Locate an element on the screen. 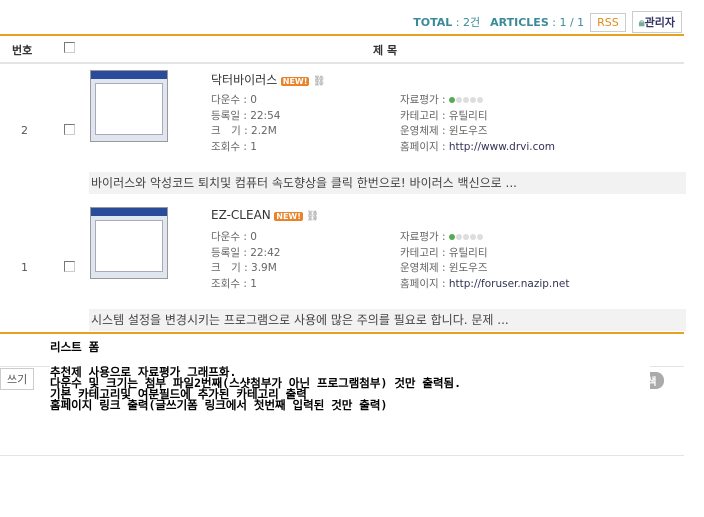  column-title: 제 목 is located at coordinates (385, 50).